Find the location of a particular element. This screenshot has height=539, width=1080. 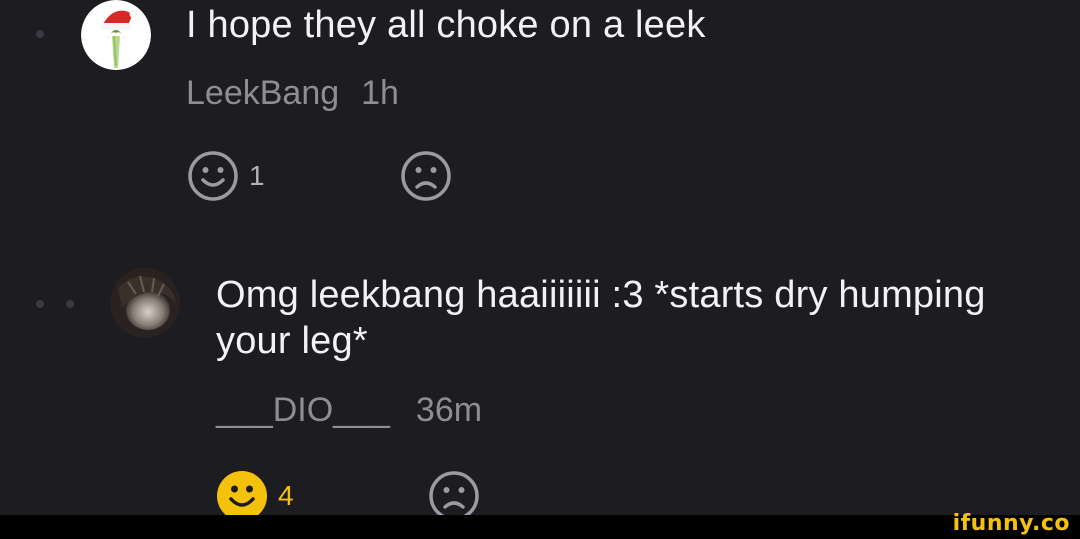

like-button: 1 is located at coordinates (226, 176).